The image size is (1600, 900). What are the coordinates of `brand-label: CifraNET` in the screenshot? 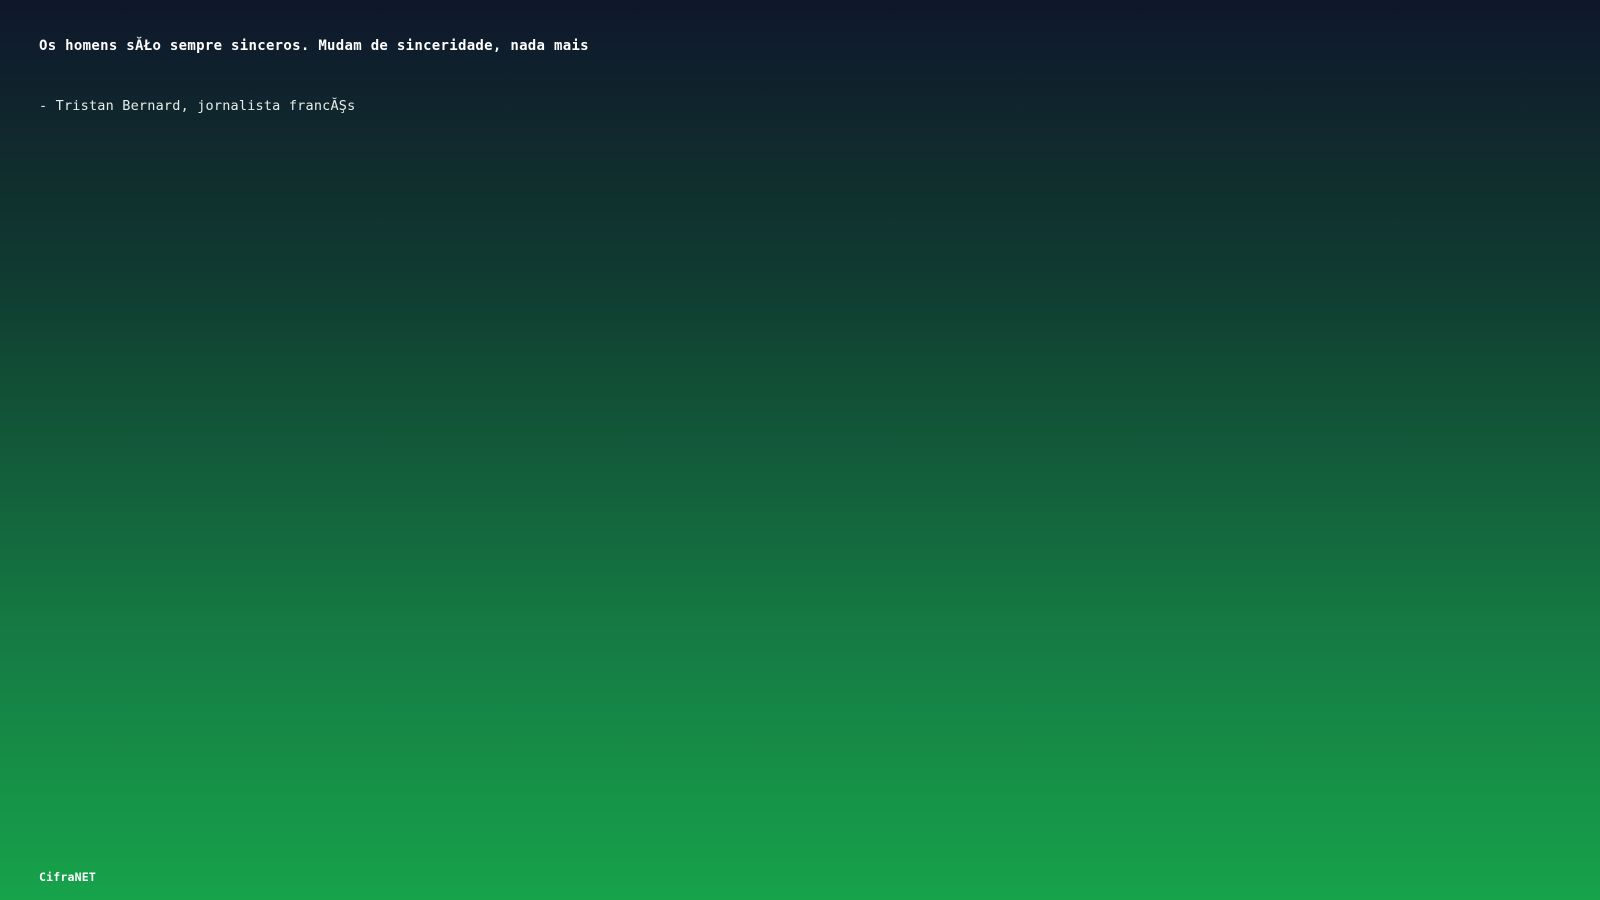 It's located at (67, 877).